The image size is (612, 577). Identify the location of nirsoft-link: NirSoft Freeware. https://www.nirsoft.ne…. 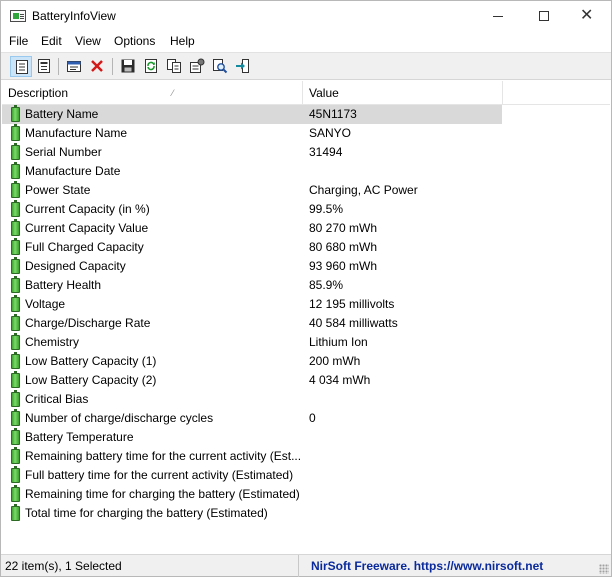
(451, 566).